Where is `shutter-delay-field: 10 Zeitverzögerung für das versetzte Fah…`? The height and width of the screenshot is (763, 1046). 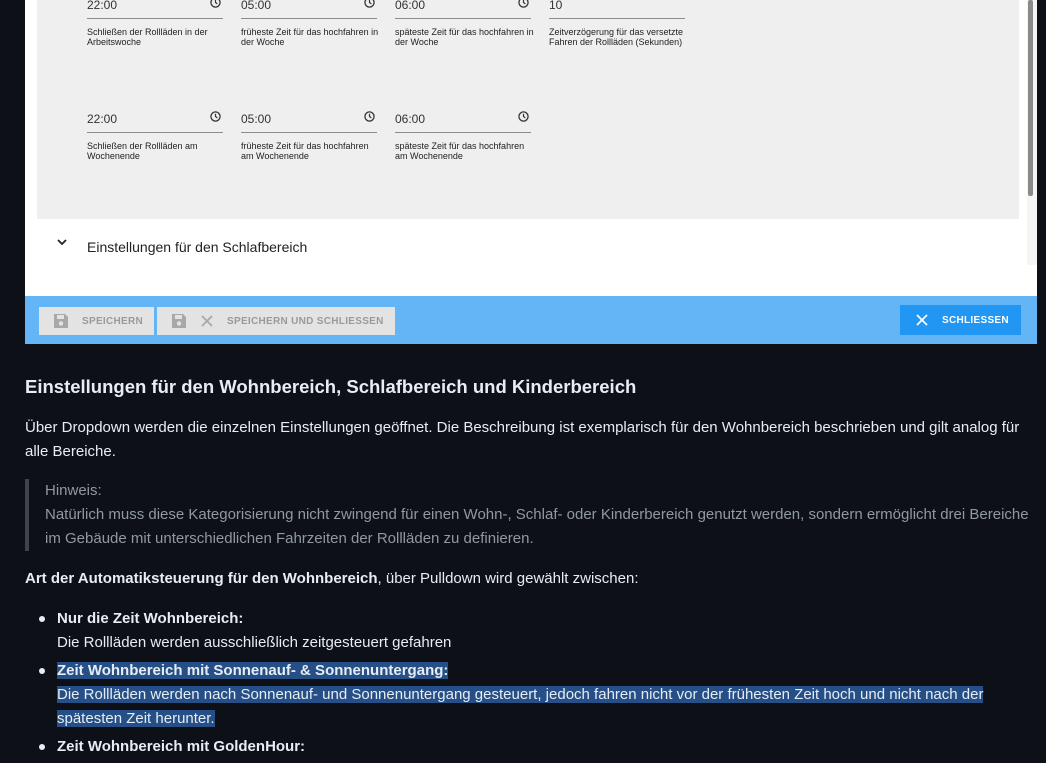 shutter-delay-field: 10 Zeitverzögerung für das versetzte Fah… is located at coordinates (617, 23).